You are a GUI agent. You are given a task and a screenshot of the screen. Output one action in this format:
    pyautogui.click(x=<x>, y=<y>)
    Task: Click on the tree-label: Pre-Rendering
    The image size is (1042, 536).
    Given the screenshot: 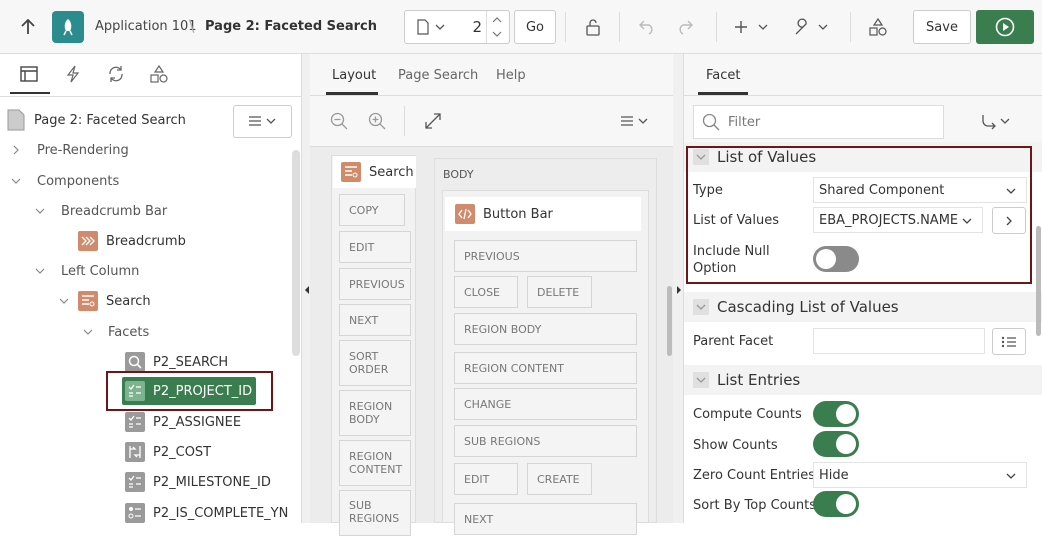 What is the action you would take?
    pyautogui.click(x=83, y=150)
    